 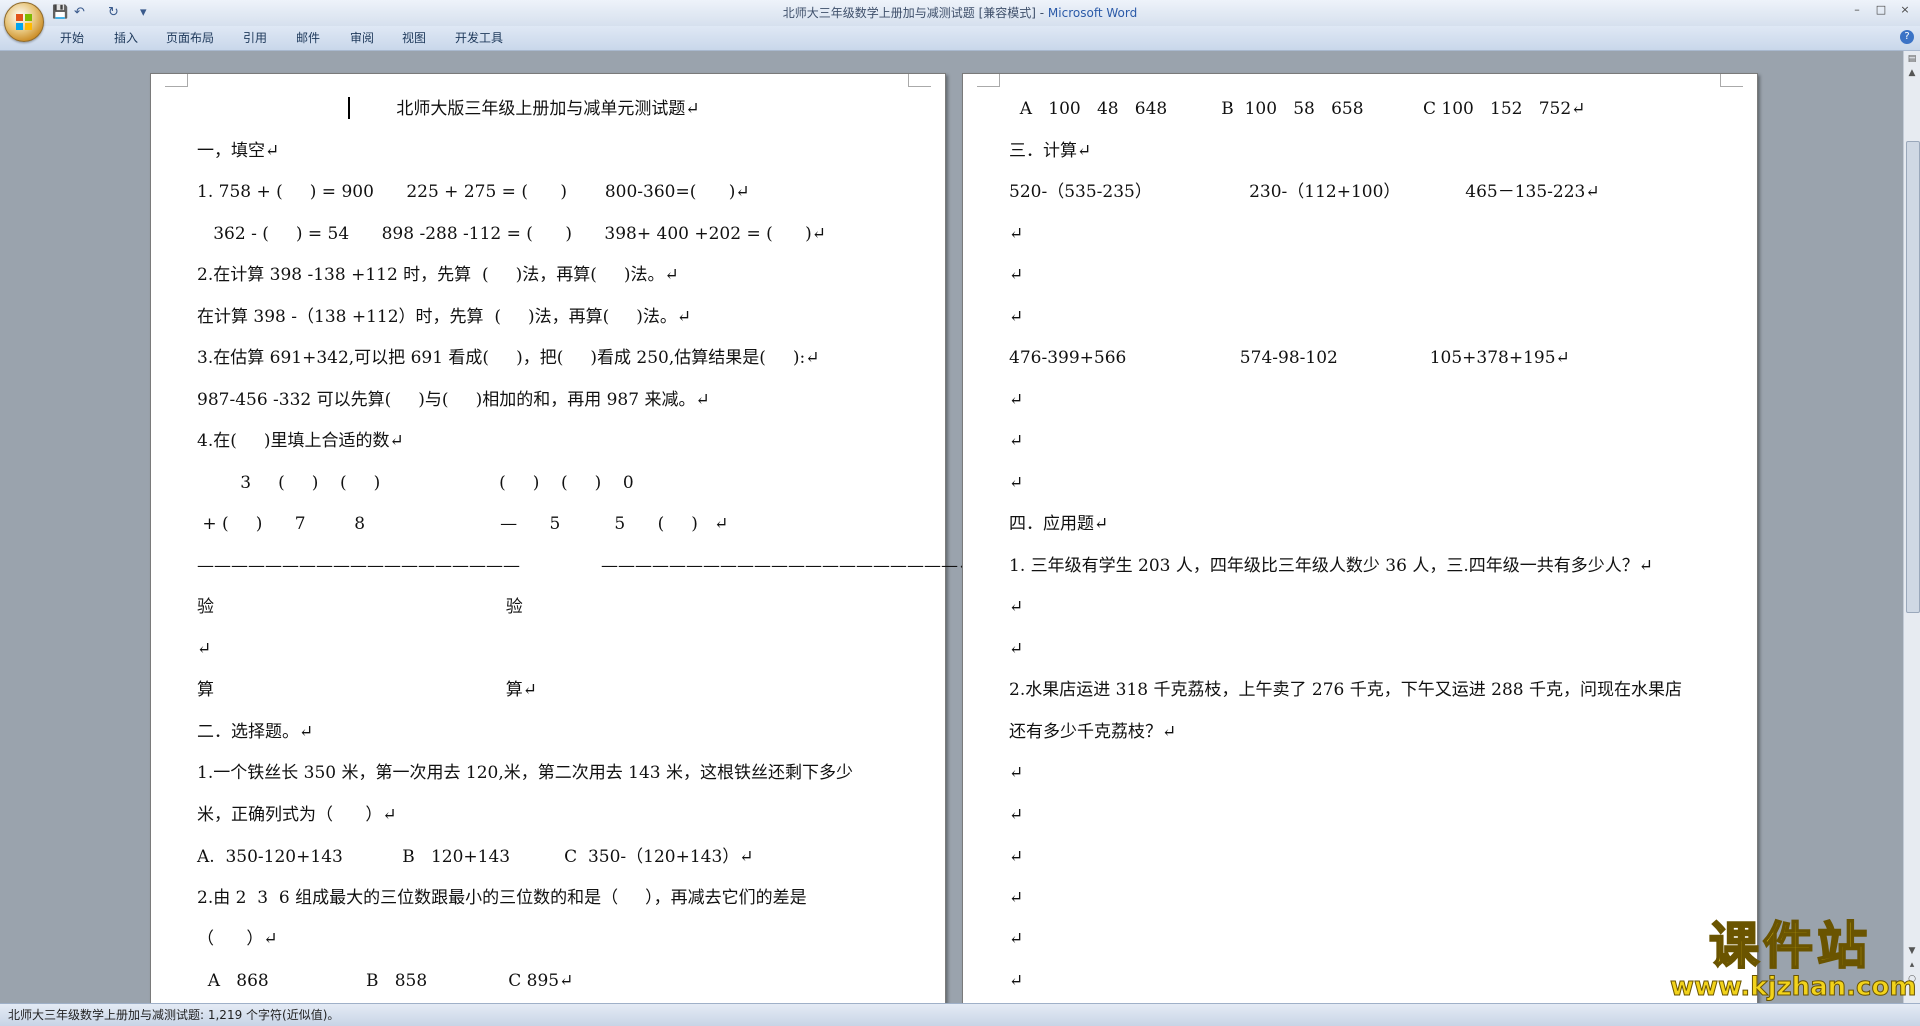 What do you see at coordinates (960, 1014) in the screenshot?
I see `status-bar: 北师大三年级数学上册加与减测试题: 1,219 个字符(近似值)。` at bounding box center [960, 1014].